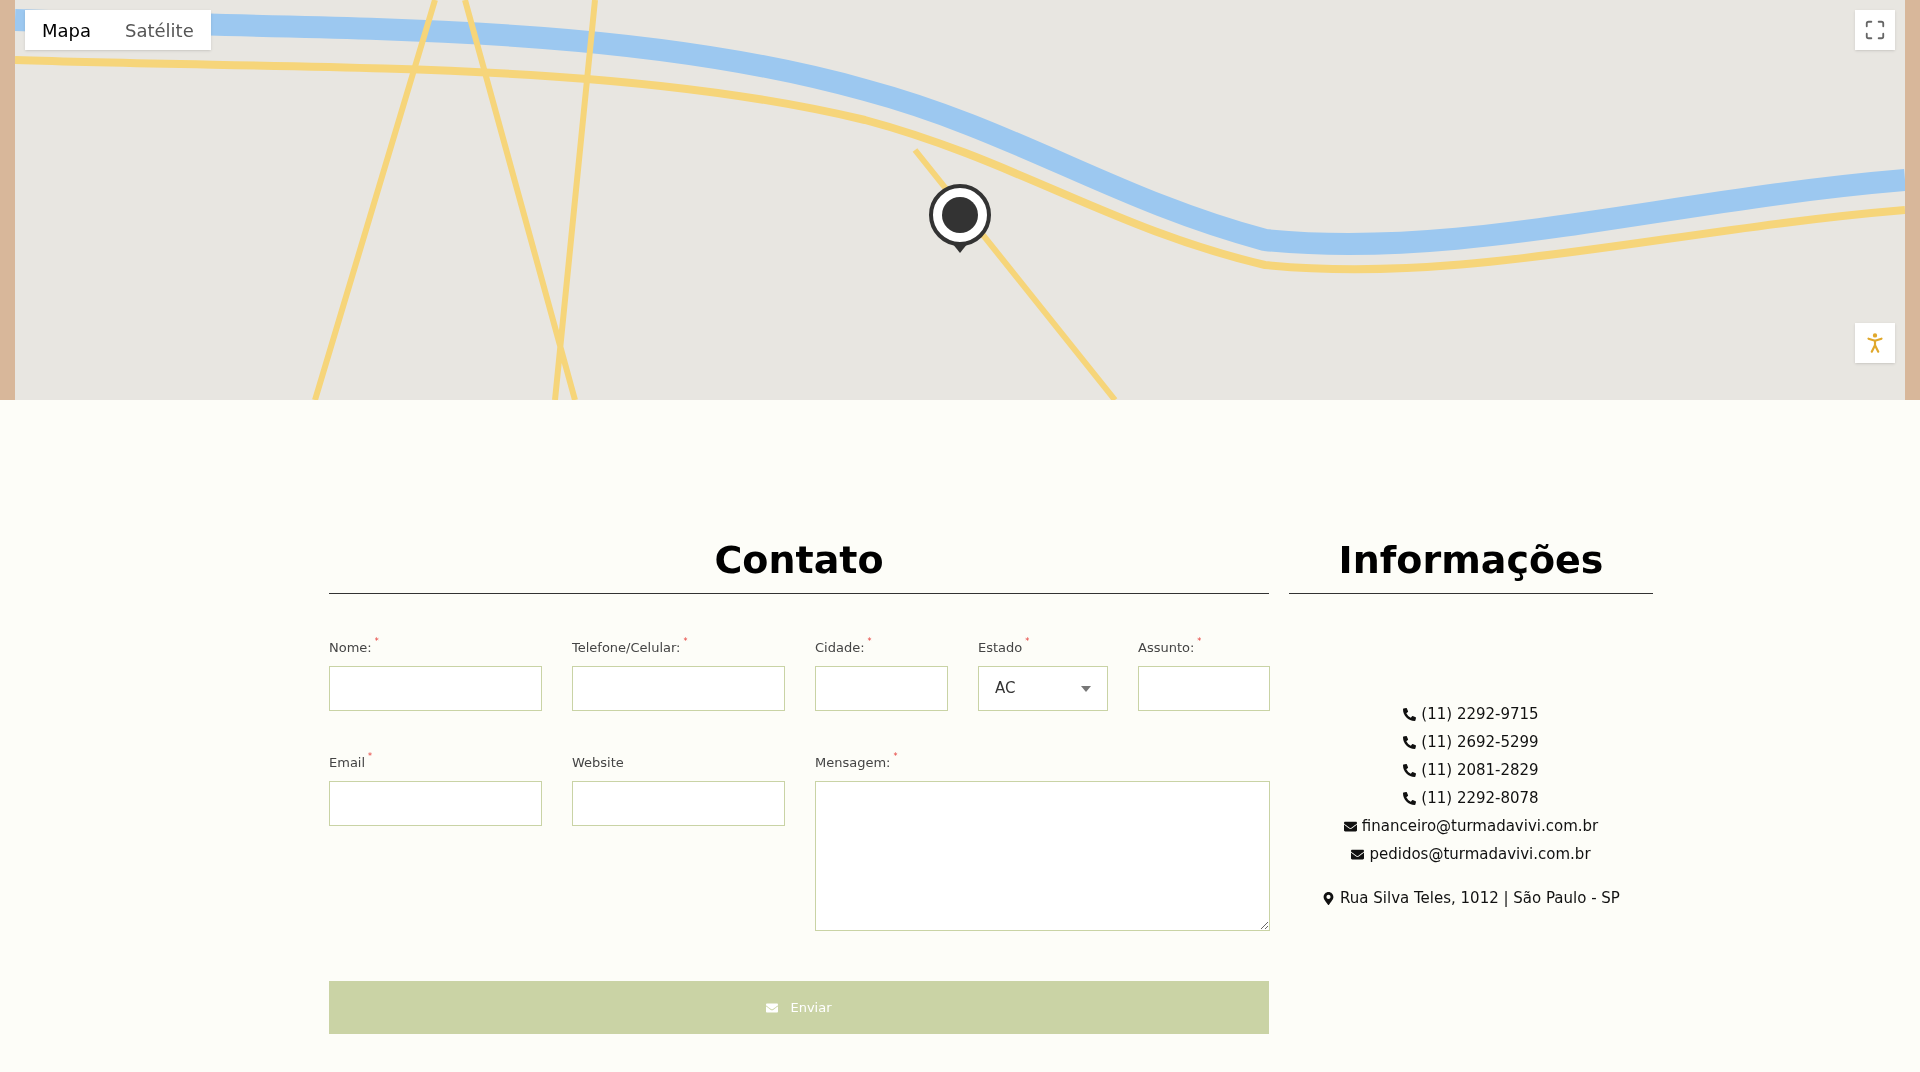 This screenshot has height=1072, width=1920. I want to click on map-type-tab: Mapa, so click(67, 30).